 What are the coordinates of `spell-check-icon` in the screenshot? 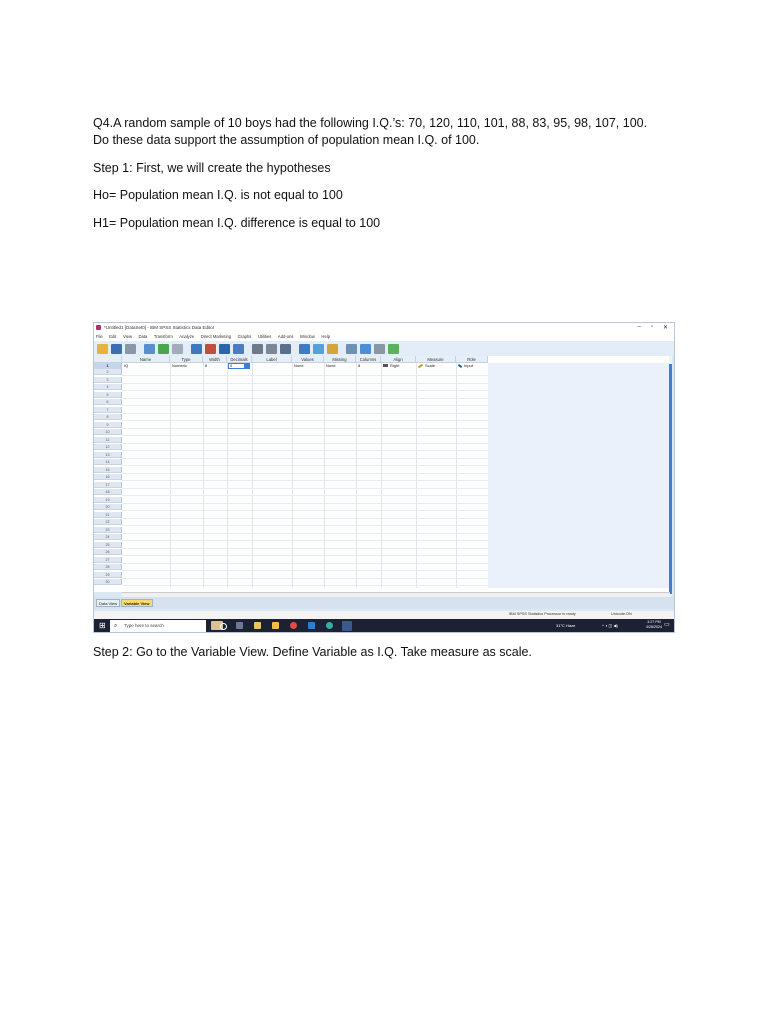 It's located at (379, 348).